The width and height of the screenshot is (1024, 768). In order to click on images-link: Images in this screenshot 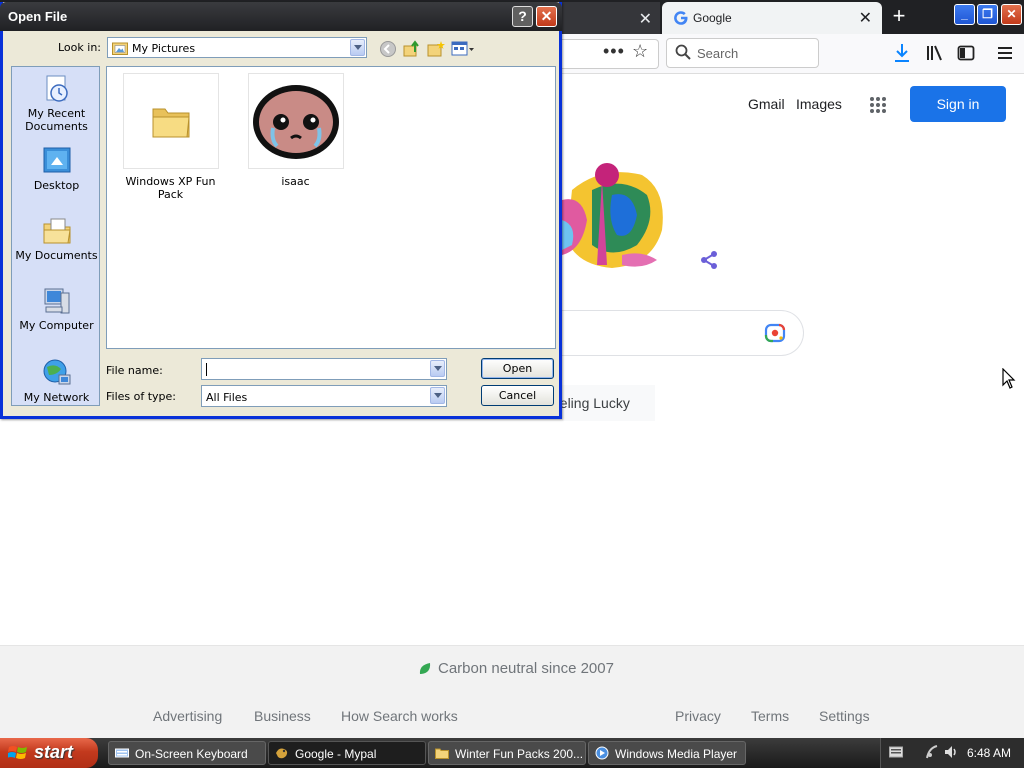, I will do `click(819, 104)`.